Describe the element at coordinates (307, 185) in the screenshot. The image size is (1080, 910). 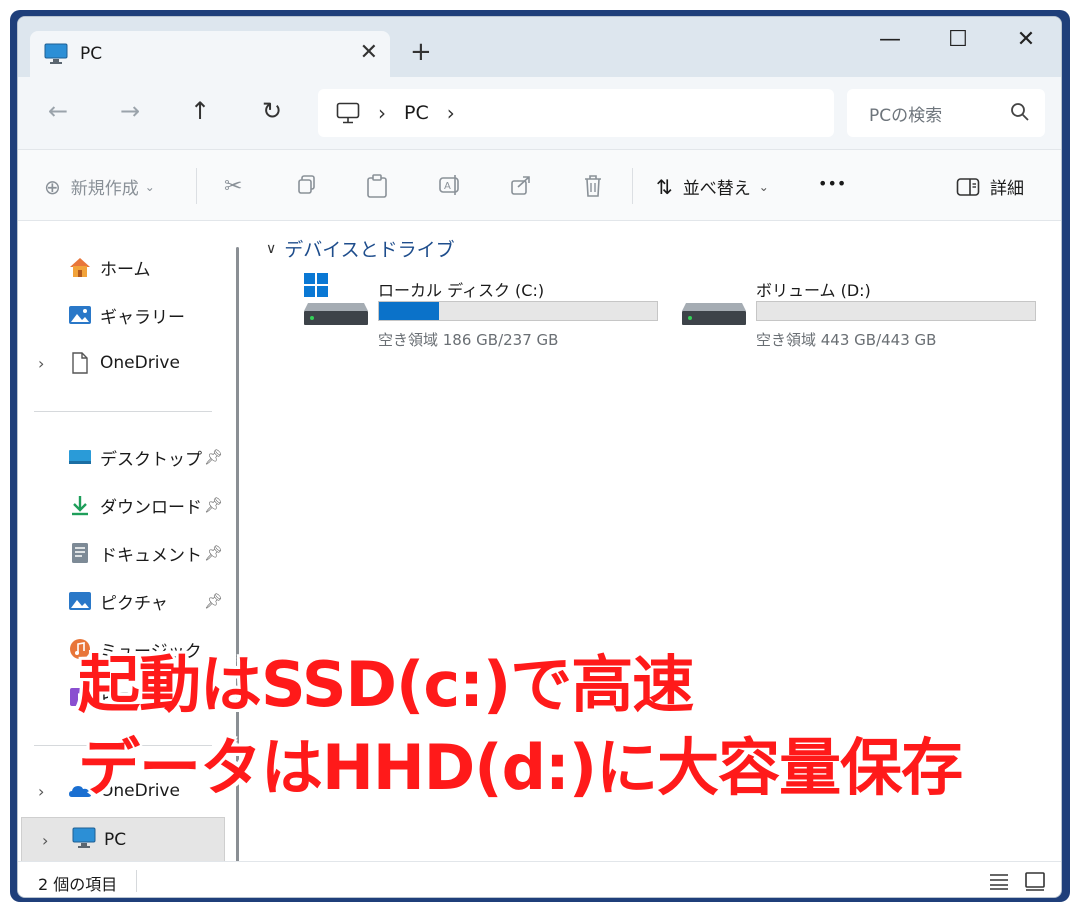
I see `copy-icon` at that location.